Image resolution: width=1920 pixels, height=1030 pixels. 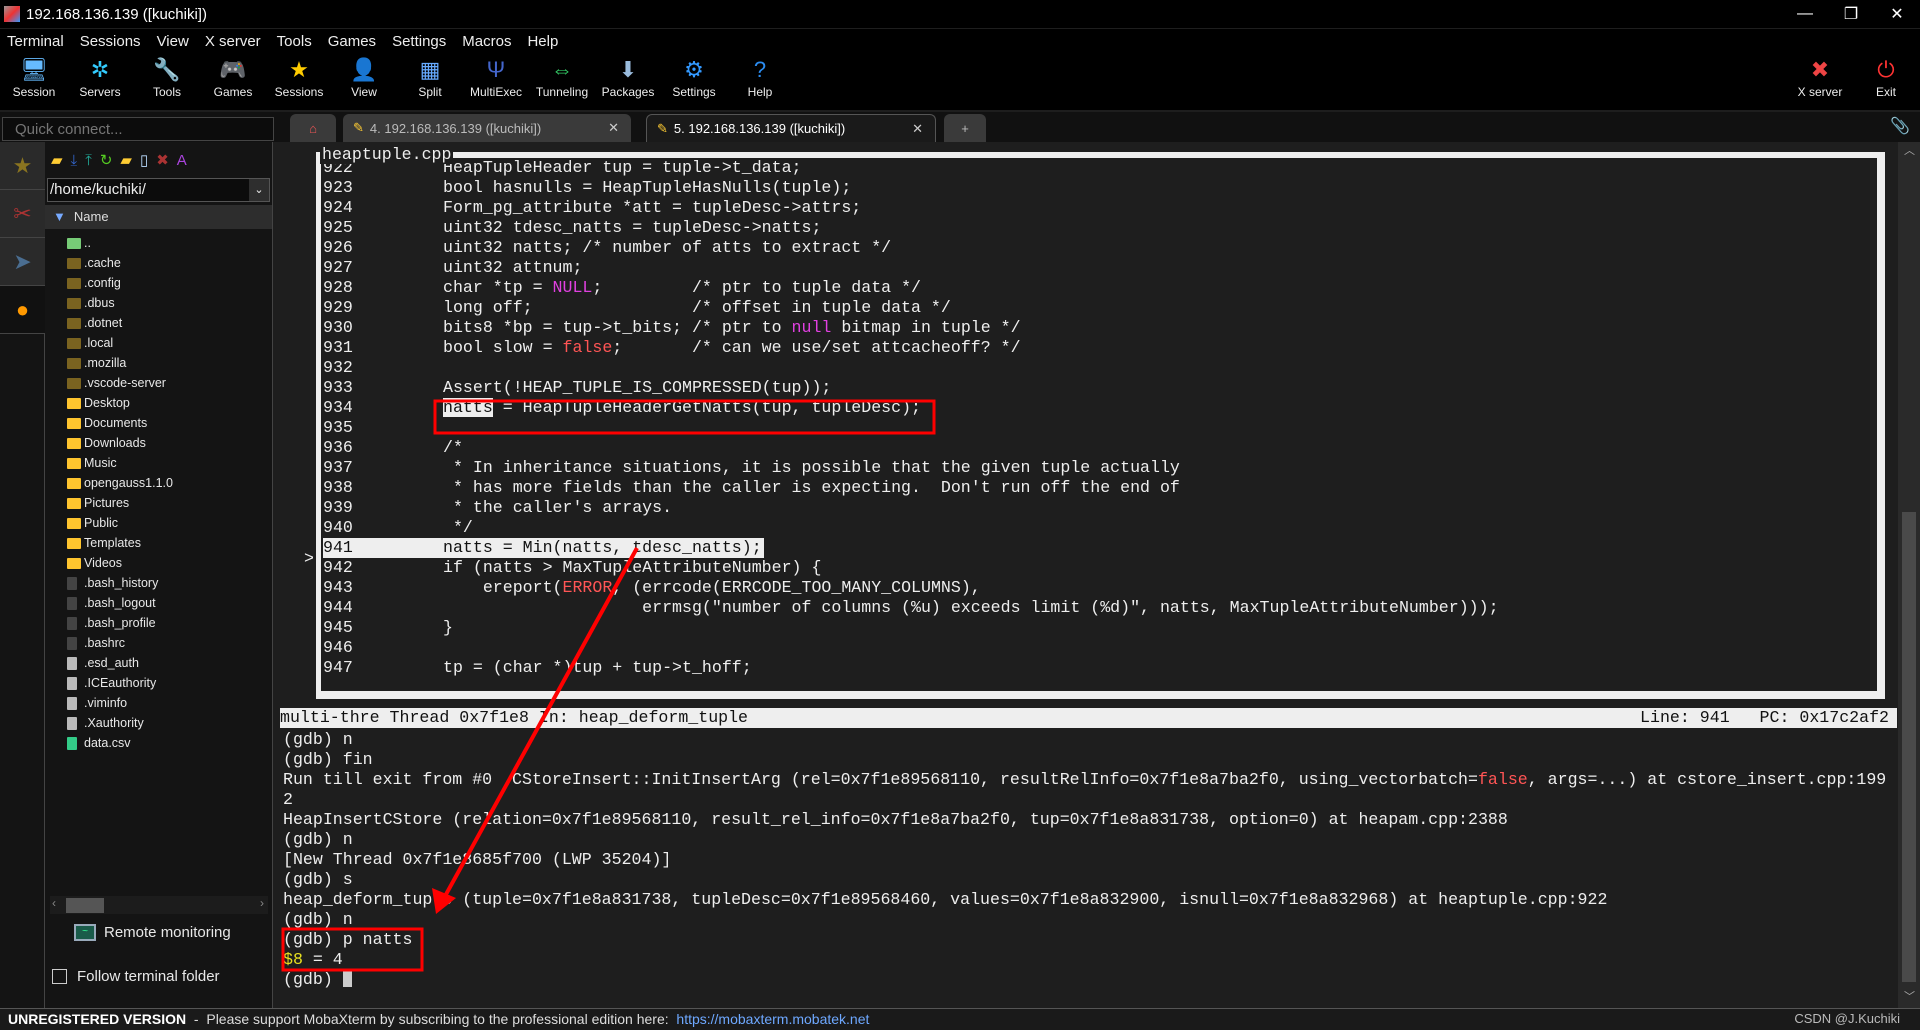 What do you see at coordinates (158, 263) in the screenshot?
I see `file-item: .cache` at bounding box center [158, 263].